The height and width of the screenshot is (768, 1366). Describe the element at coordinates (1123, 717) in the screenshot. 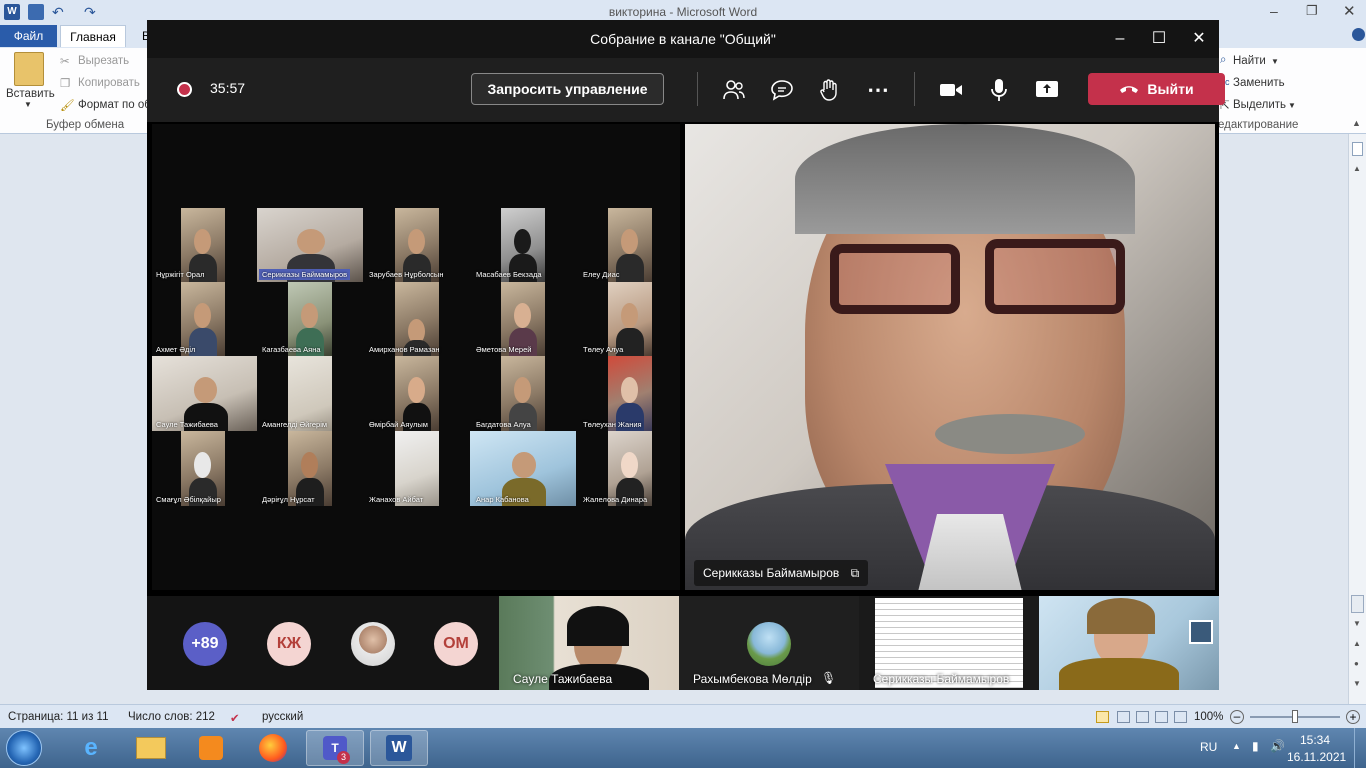

I see `full-screen-icon` at that location.